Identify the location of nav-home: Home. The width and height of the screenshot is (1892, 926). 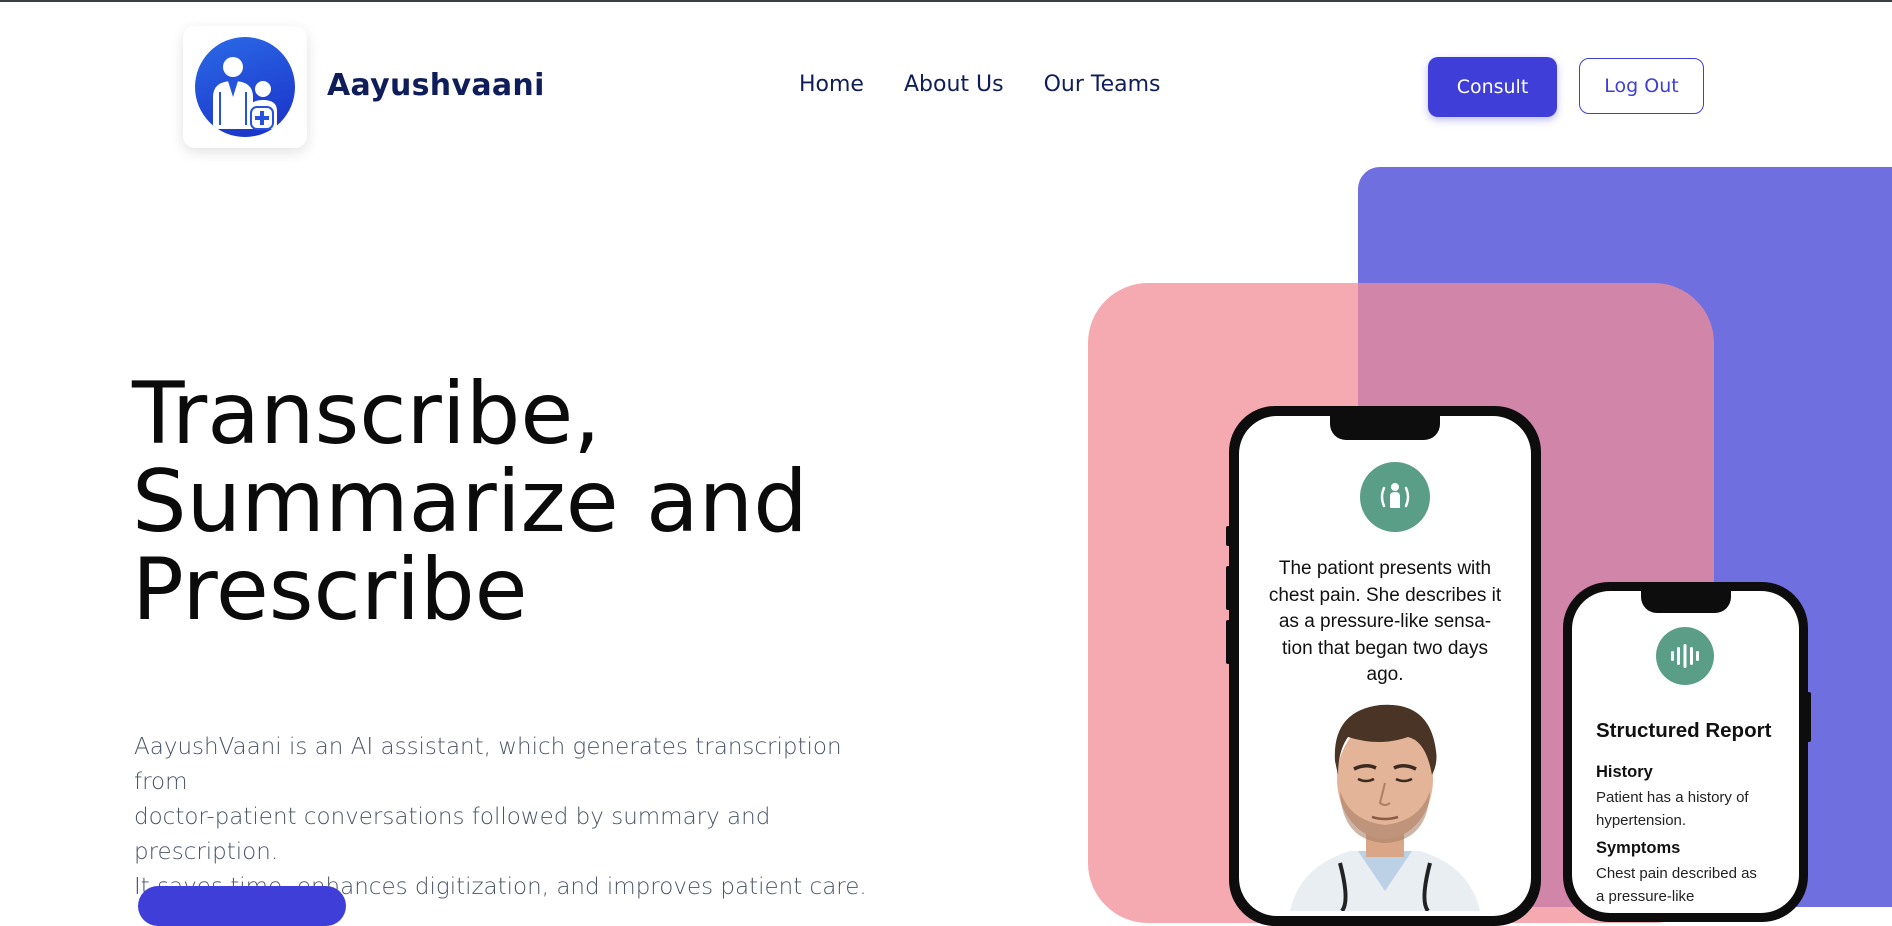
(831, 84).